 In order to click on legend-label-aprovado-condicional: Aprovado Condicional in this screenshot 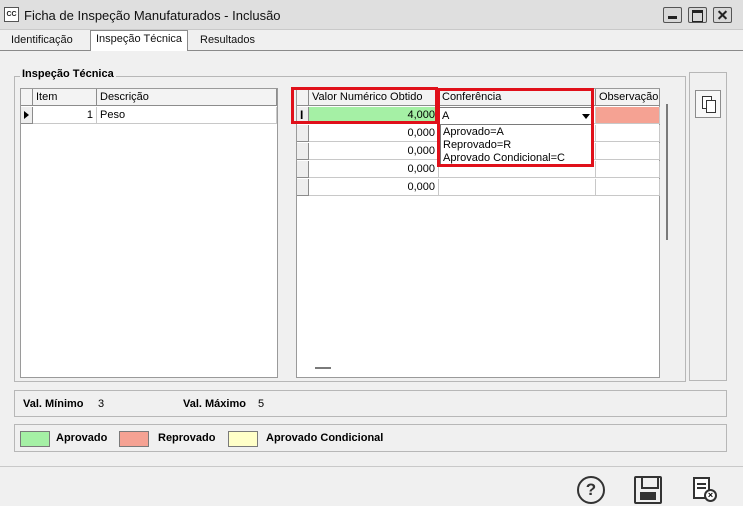, I will do `click(325, 438)`.